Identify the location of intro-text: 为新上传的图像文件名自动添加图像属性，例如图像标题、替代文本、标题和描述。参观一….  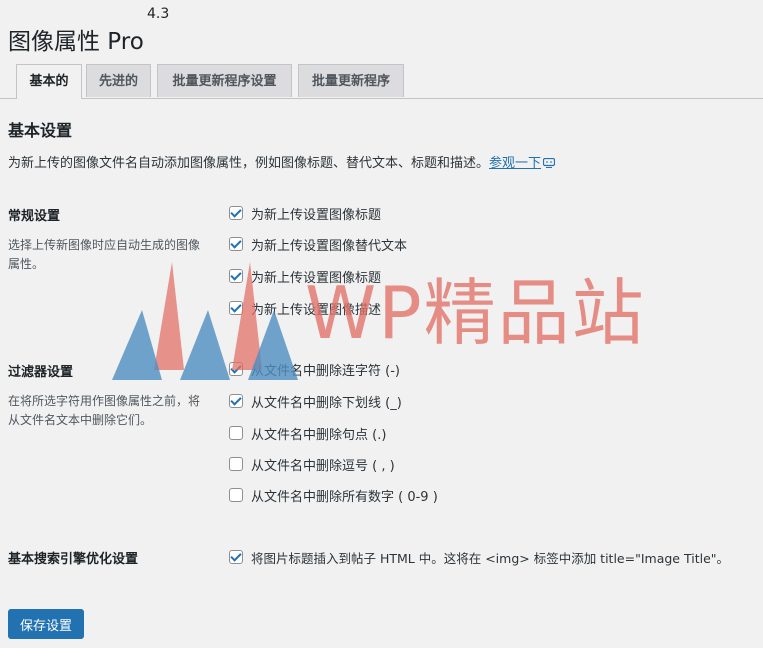
(282, 161).